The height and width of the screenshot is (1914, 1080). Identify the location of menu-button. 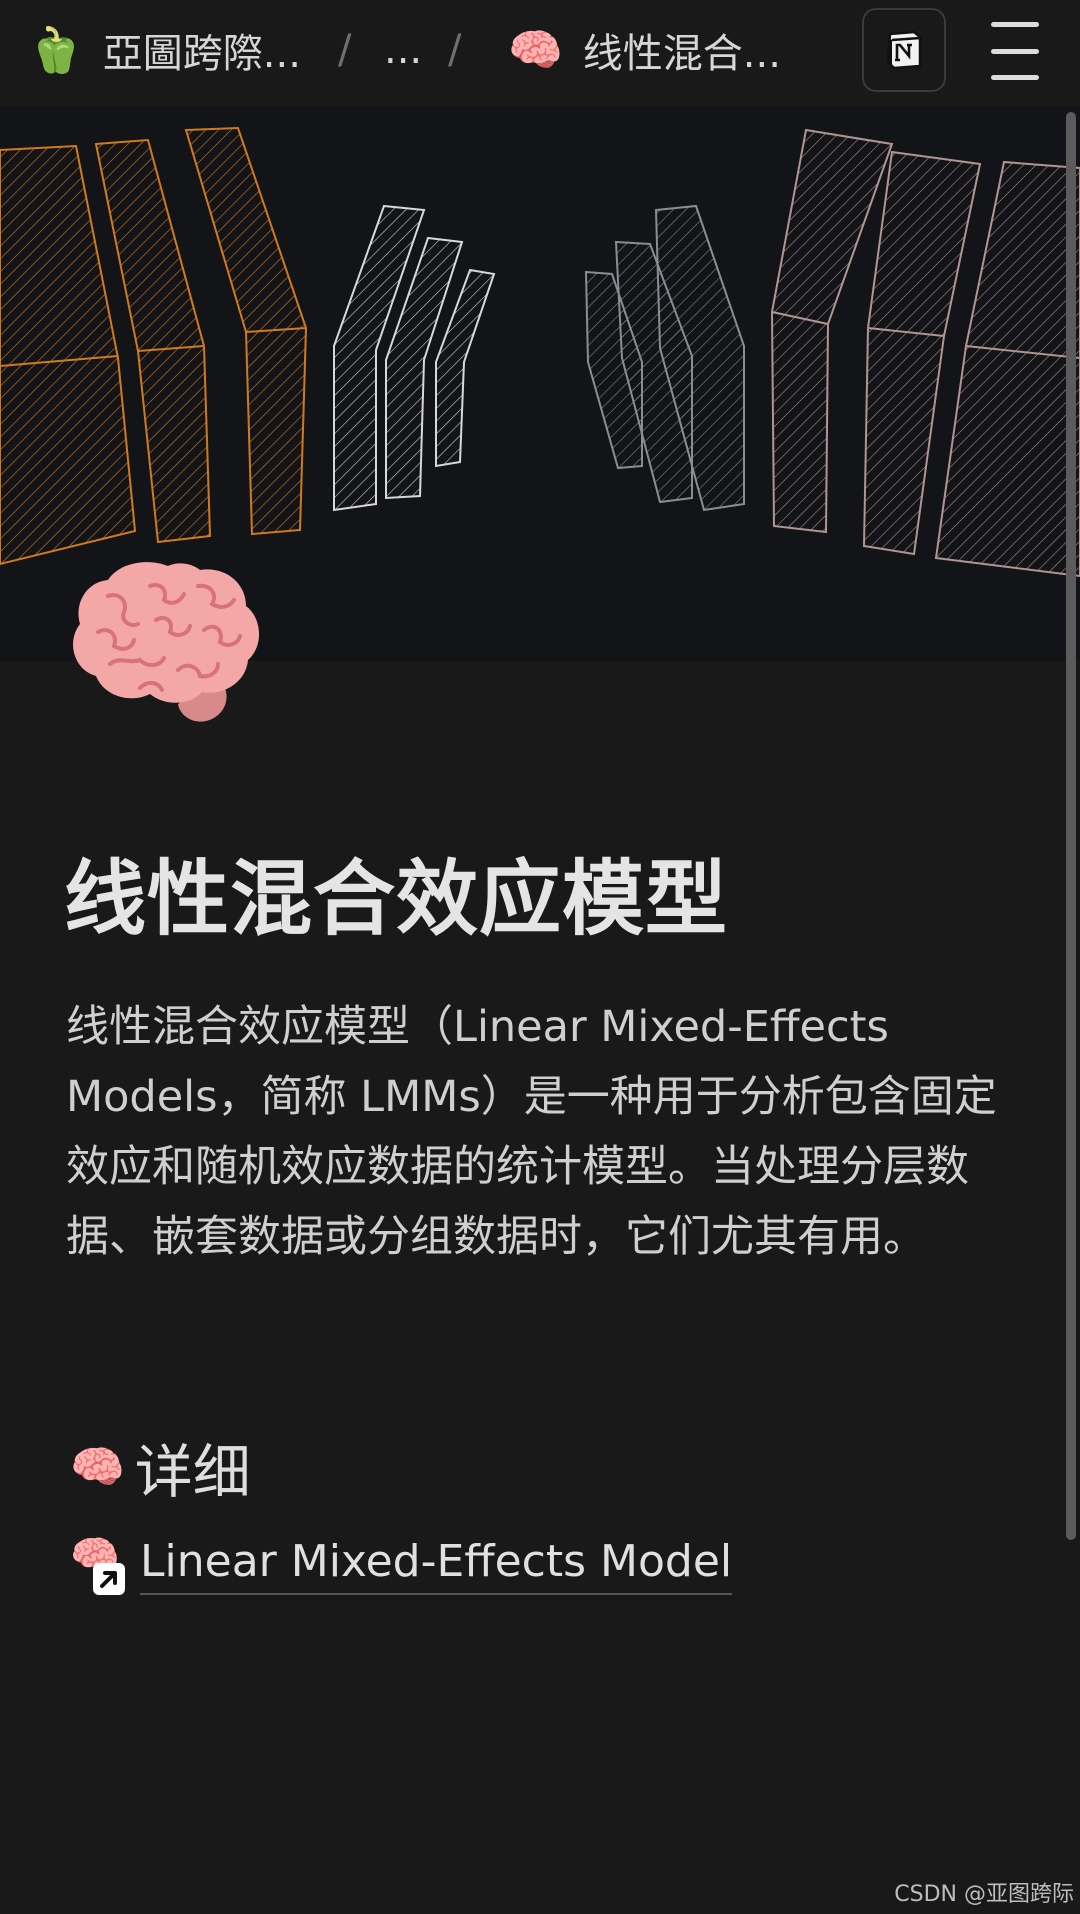
(1015, 51).